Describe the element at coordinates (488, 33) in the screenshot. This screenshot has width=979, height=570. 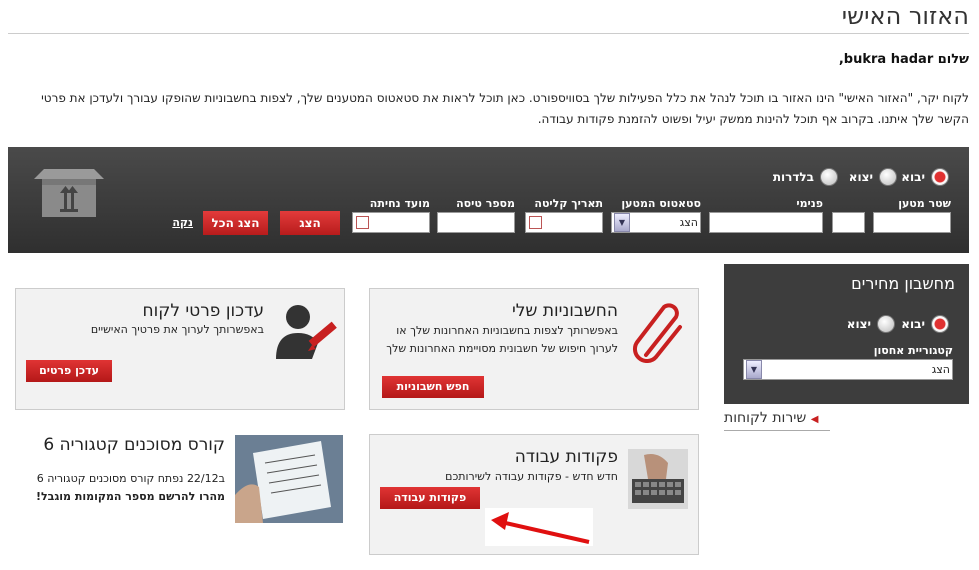
I see `title-divider` at that location.